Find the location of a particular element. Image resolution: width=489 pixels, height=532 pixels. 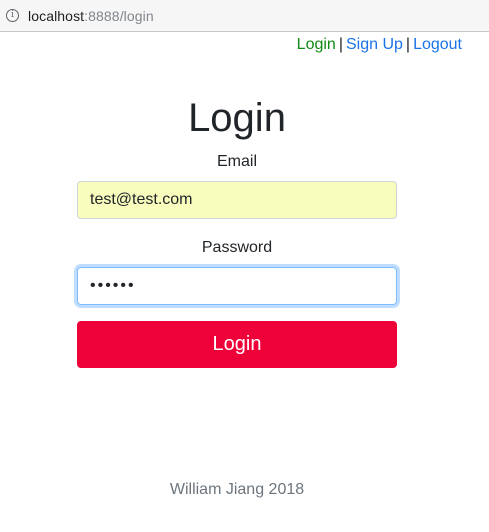

password-label: Password is located at coordinates (237, 247).